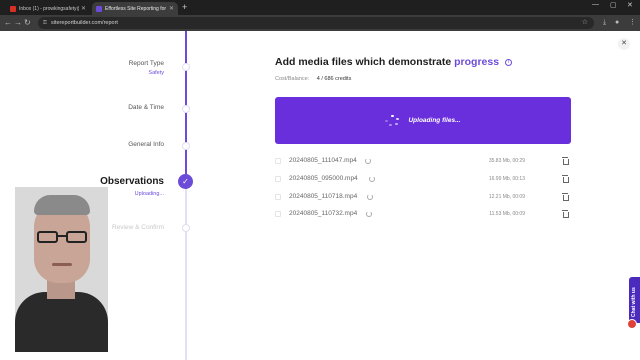  Describe the element at coordinates (8, 22) in the screenshot. I see `back-icon: ←` at that location.